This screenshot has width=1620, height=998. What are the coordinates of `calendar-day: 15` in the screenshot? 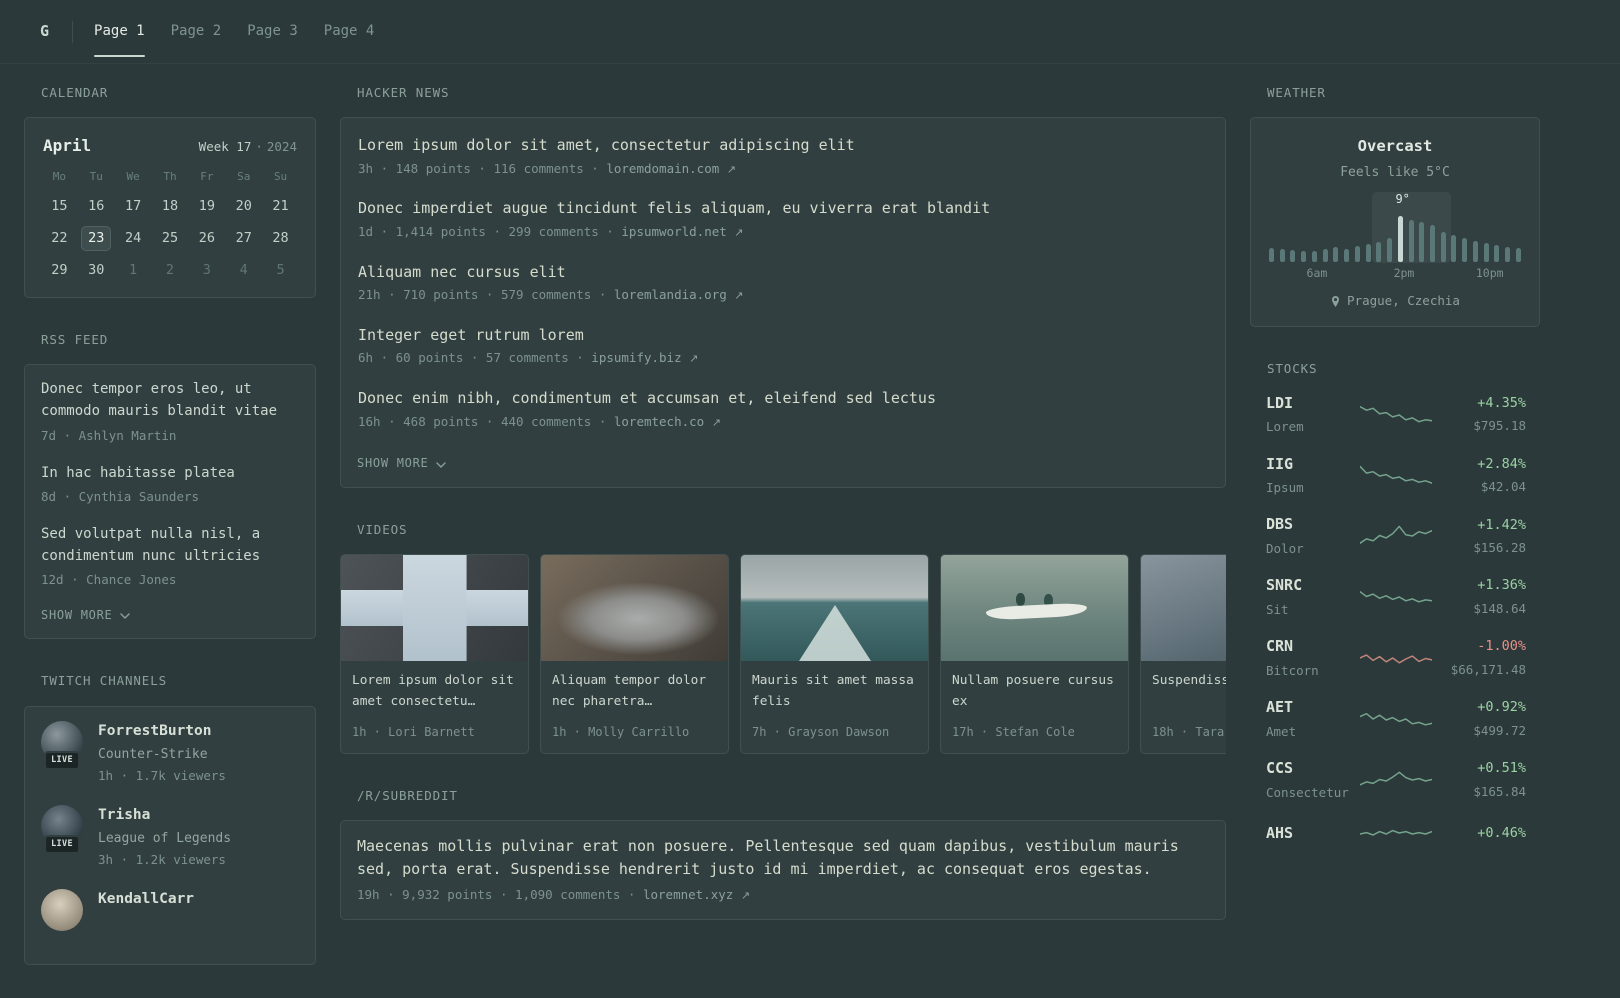 It's located at (59, 205).